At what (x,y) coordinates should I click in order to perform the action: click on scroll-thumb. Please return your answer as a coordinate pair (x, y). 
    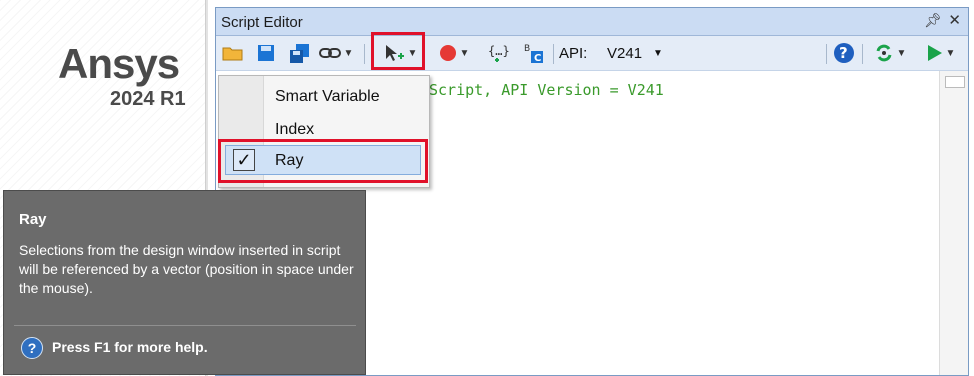
    Looking at the image, I should click on (955, 82).